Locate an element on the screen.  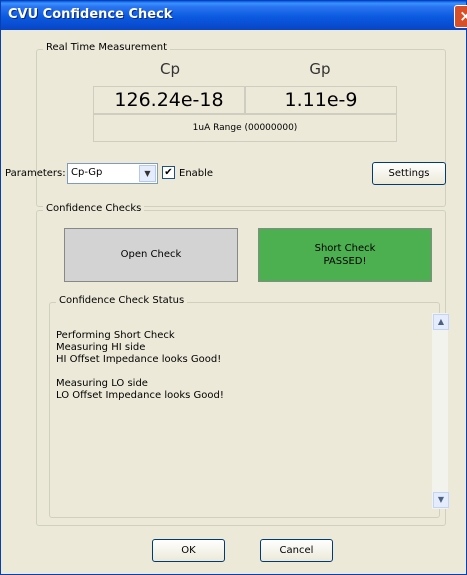
short-check-label: Short Check is located at coordinates (345, 248).